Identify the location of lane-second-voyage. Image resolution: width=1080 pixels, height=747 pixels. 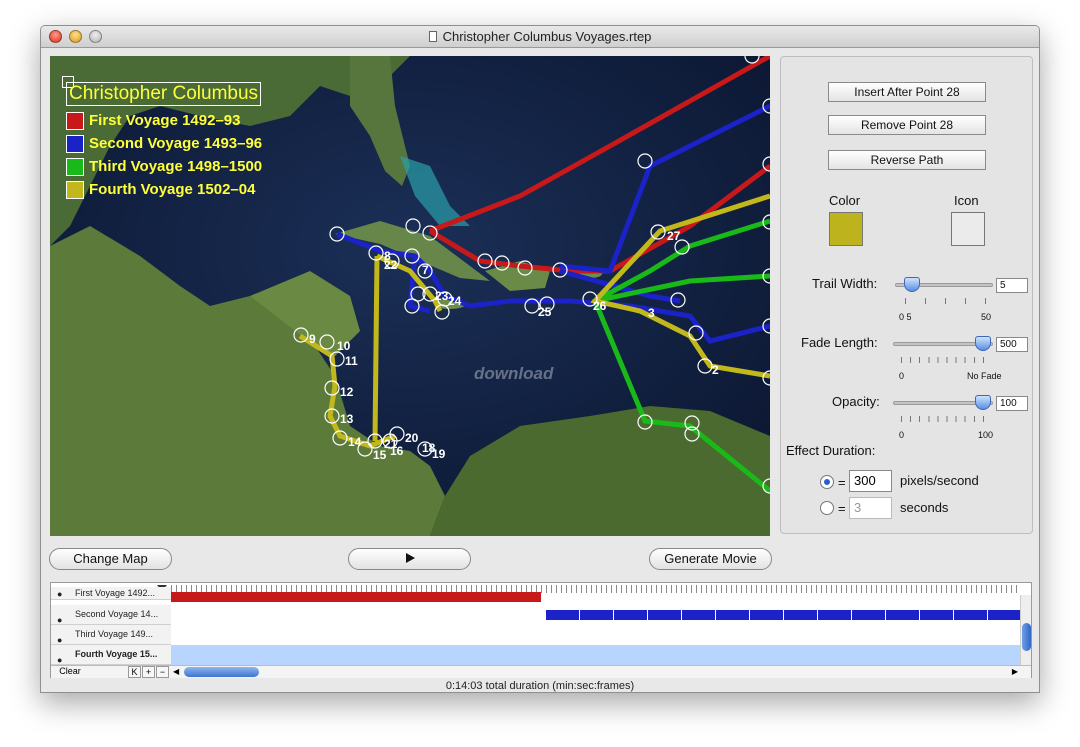
(596, 615).